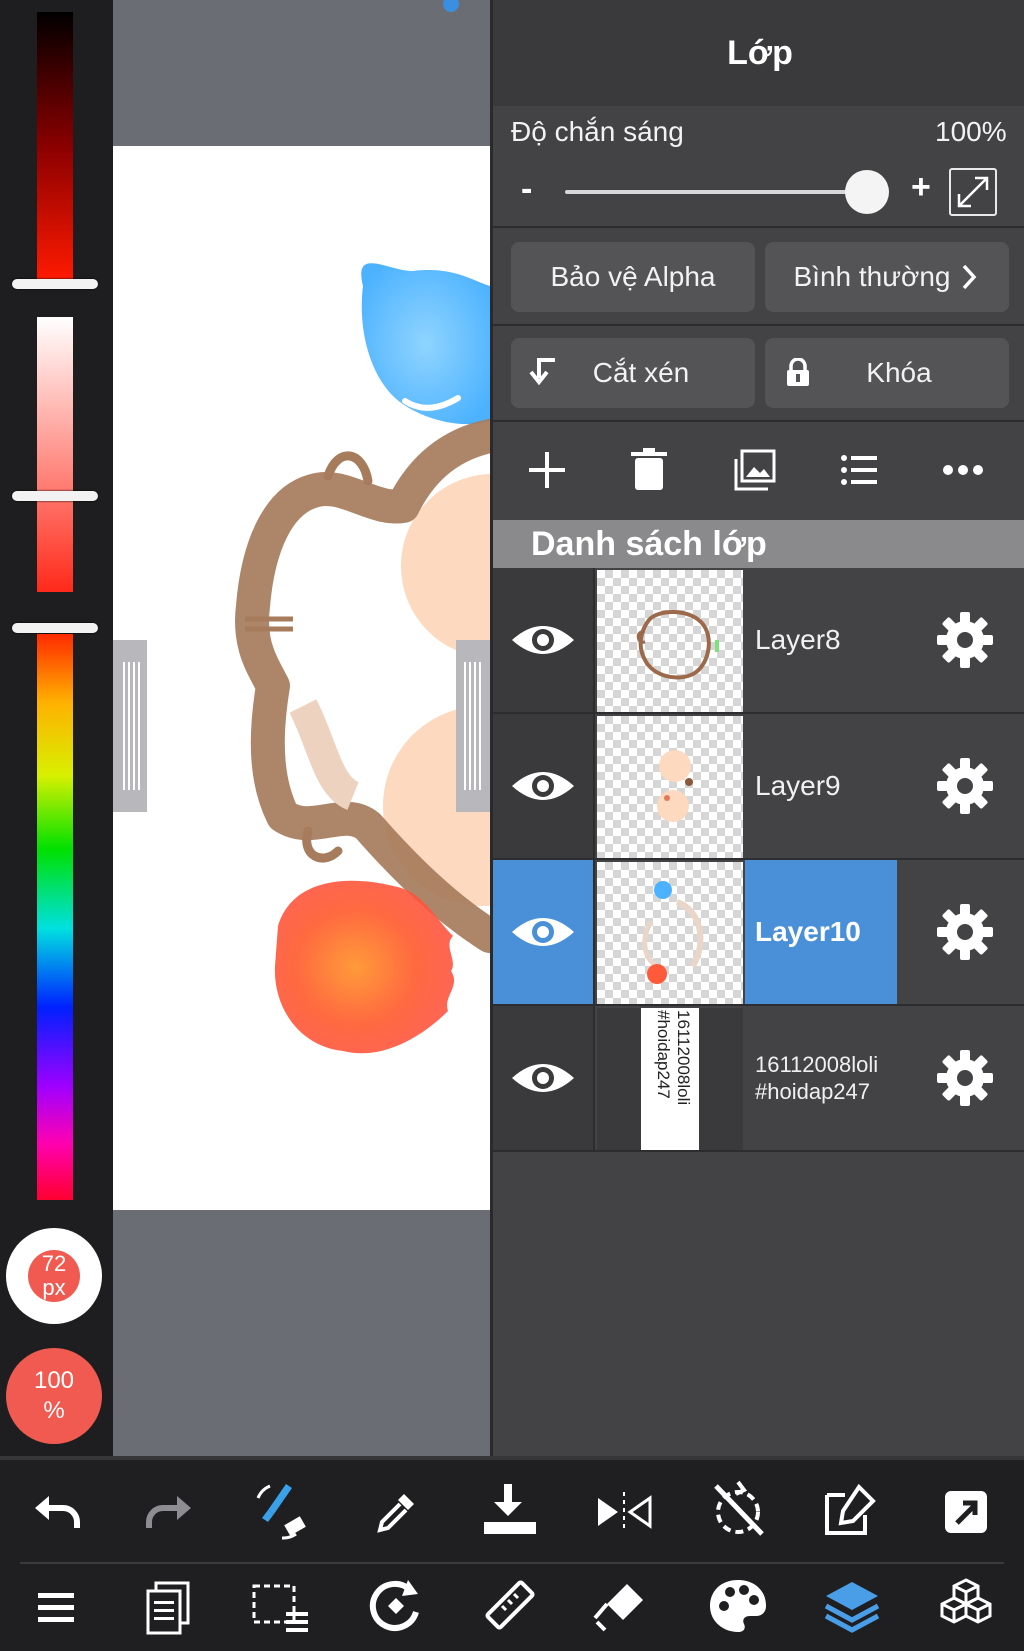 The height and width of the screenshot is (1651, 1024). Describe the element at coordinates (396, 1512) in the screenshot. I see `eyedropper-icon` at that location.